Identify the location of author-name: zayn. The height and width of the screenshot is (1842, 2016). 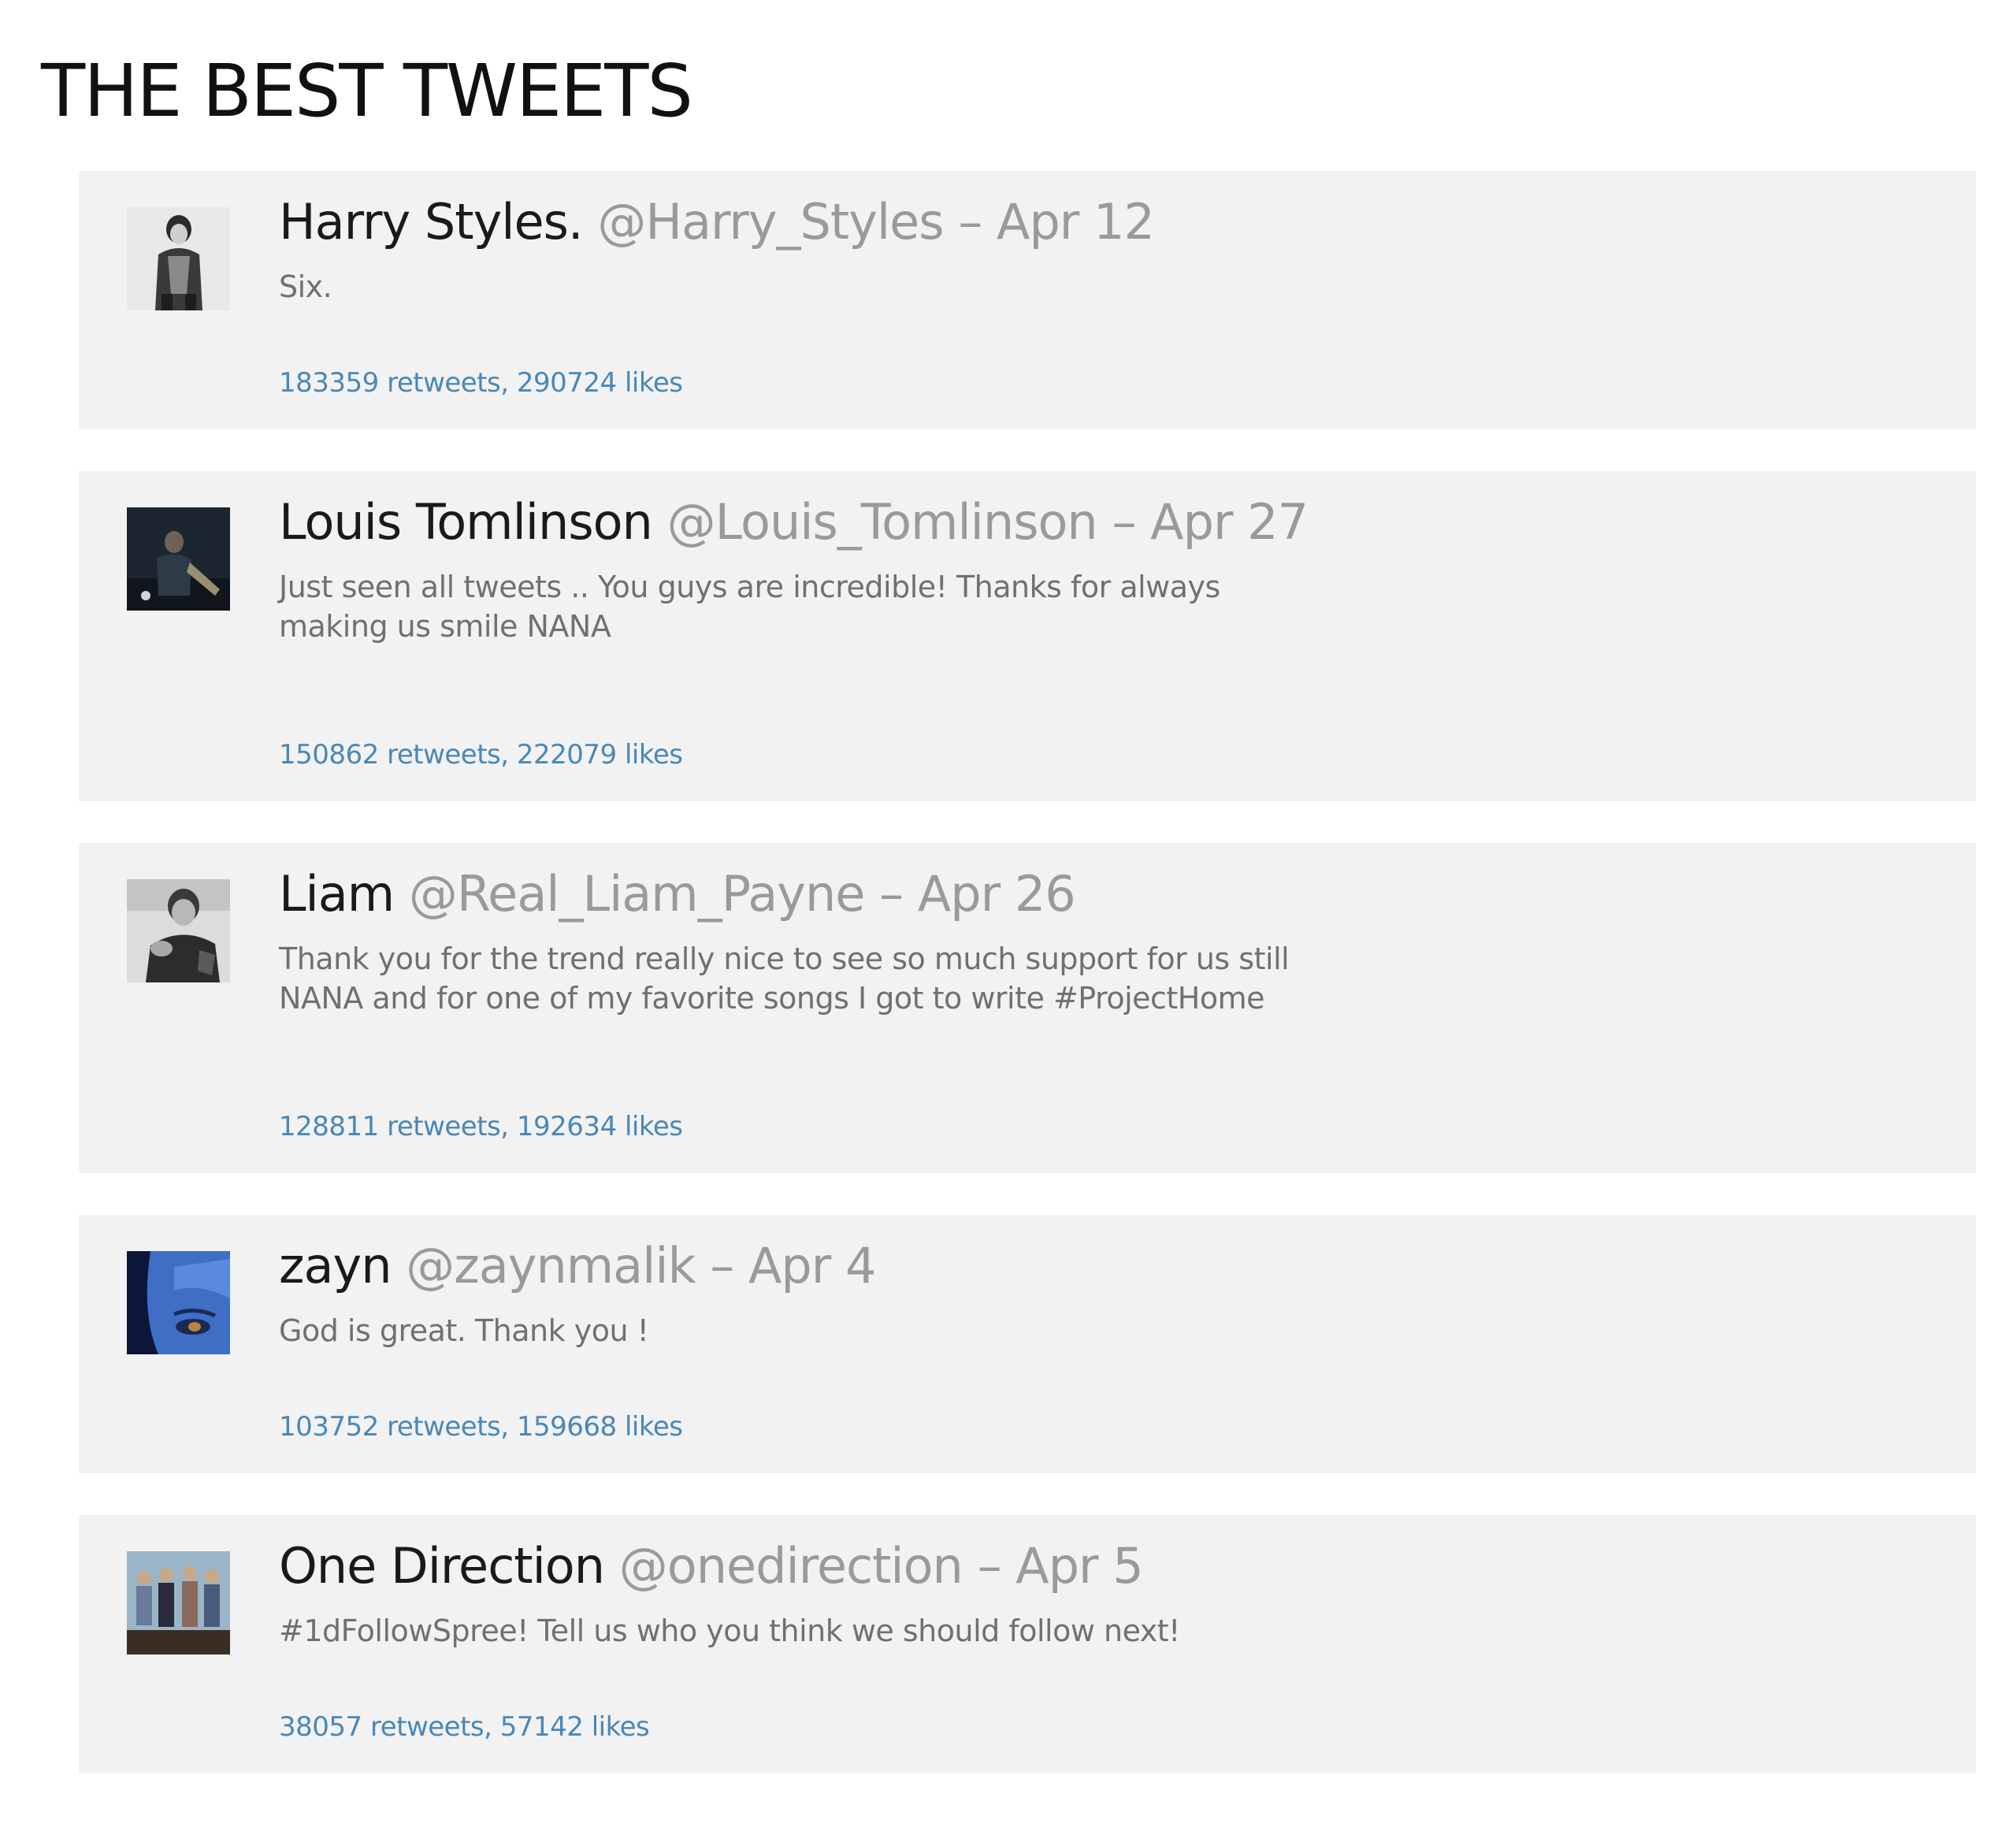
(335, 1265).